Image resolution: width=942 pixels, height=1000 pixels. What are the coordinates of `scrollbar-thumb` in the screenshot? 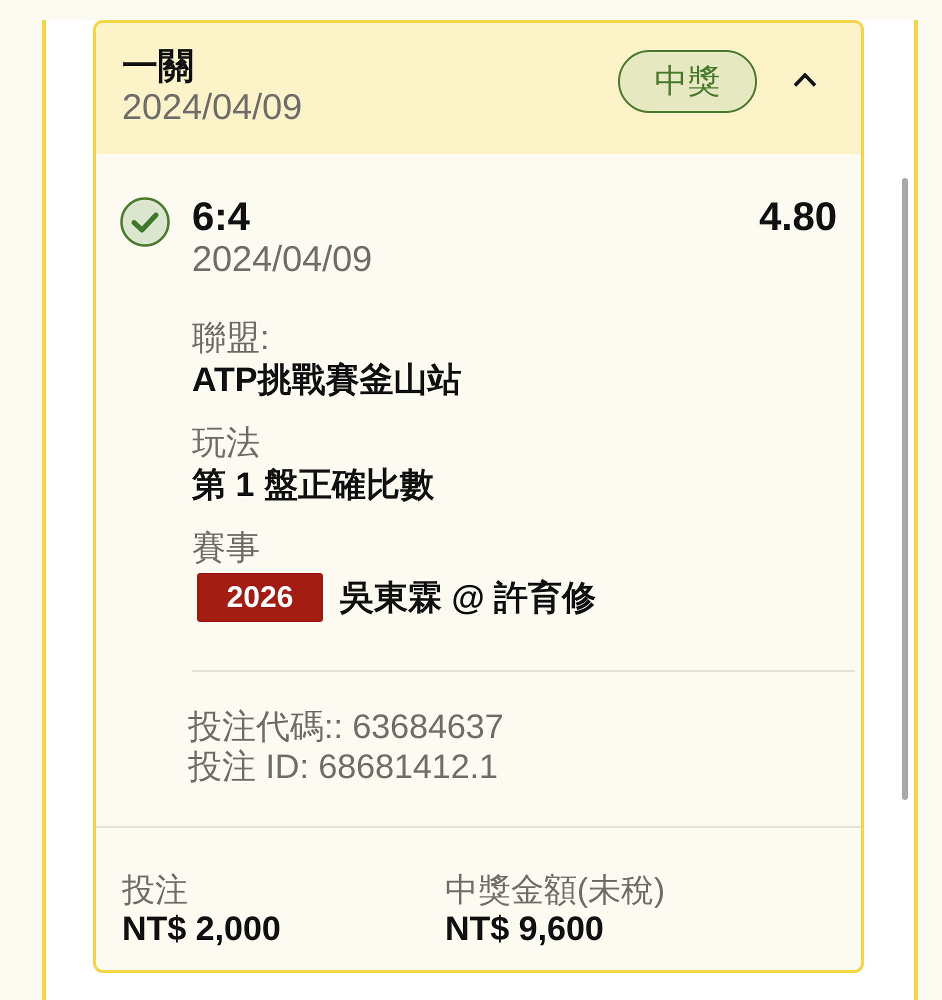 It's located at (905, 489).